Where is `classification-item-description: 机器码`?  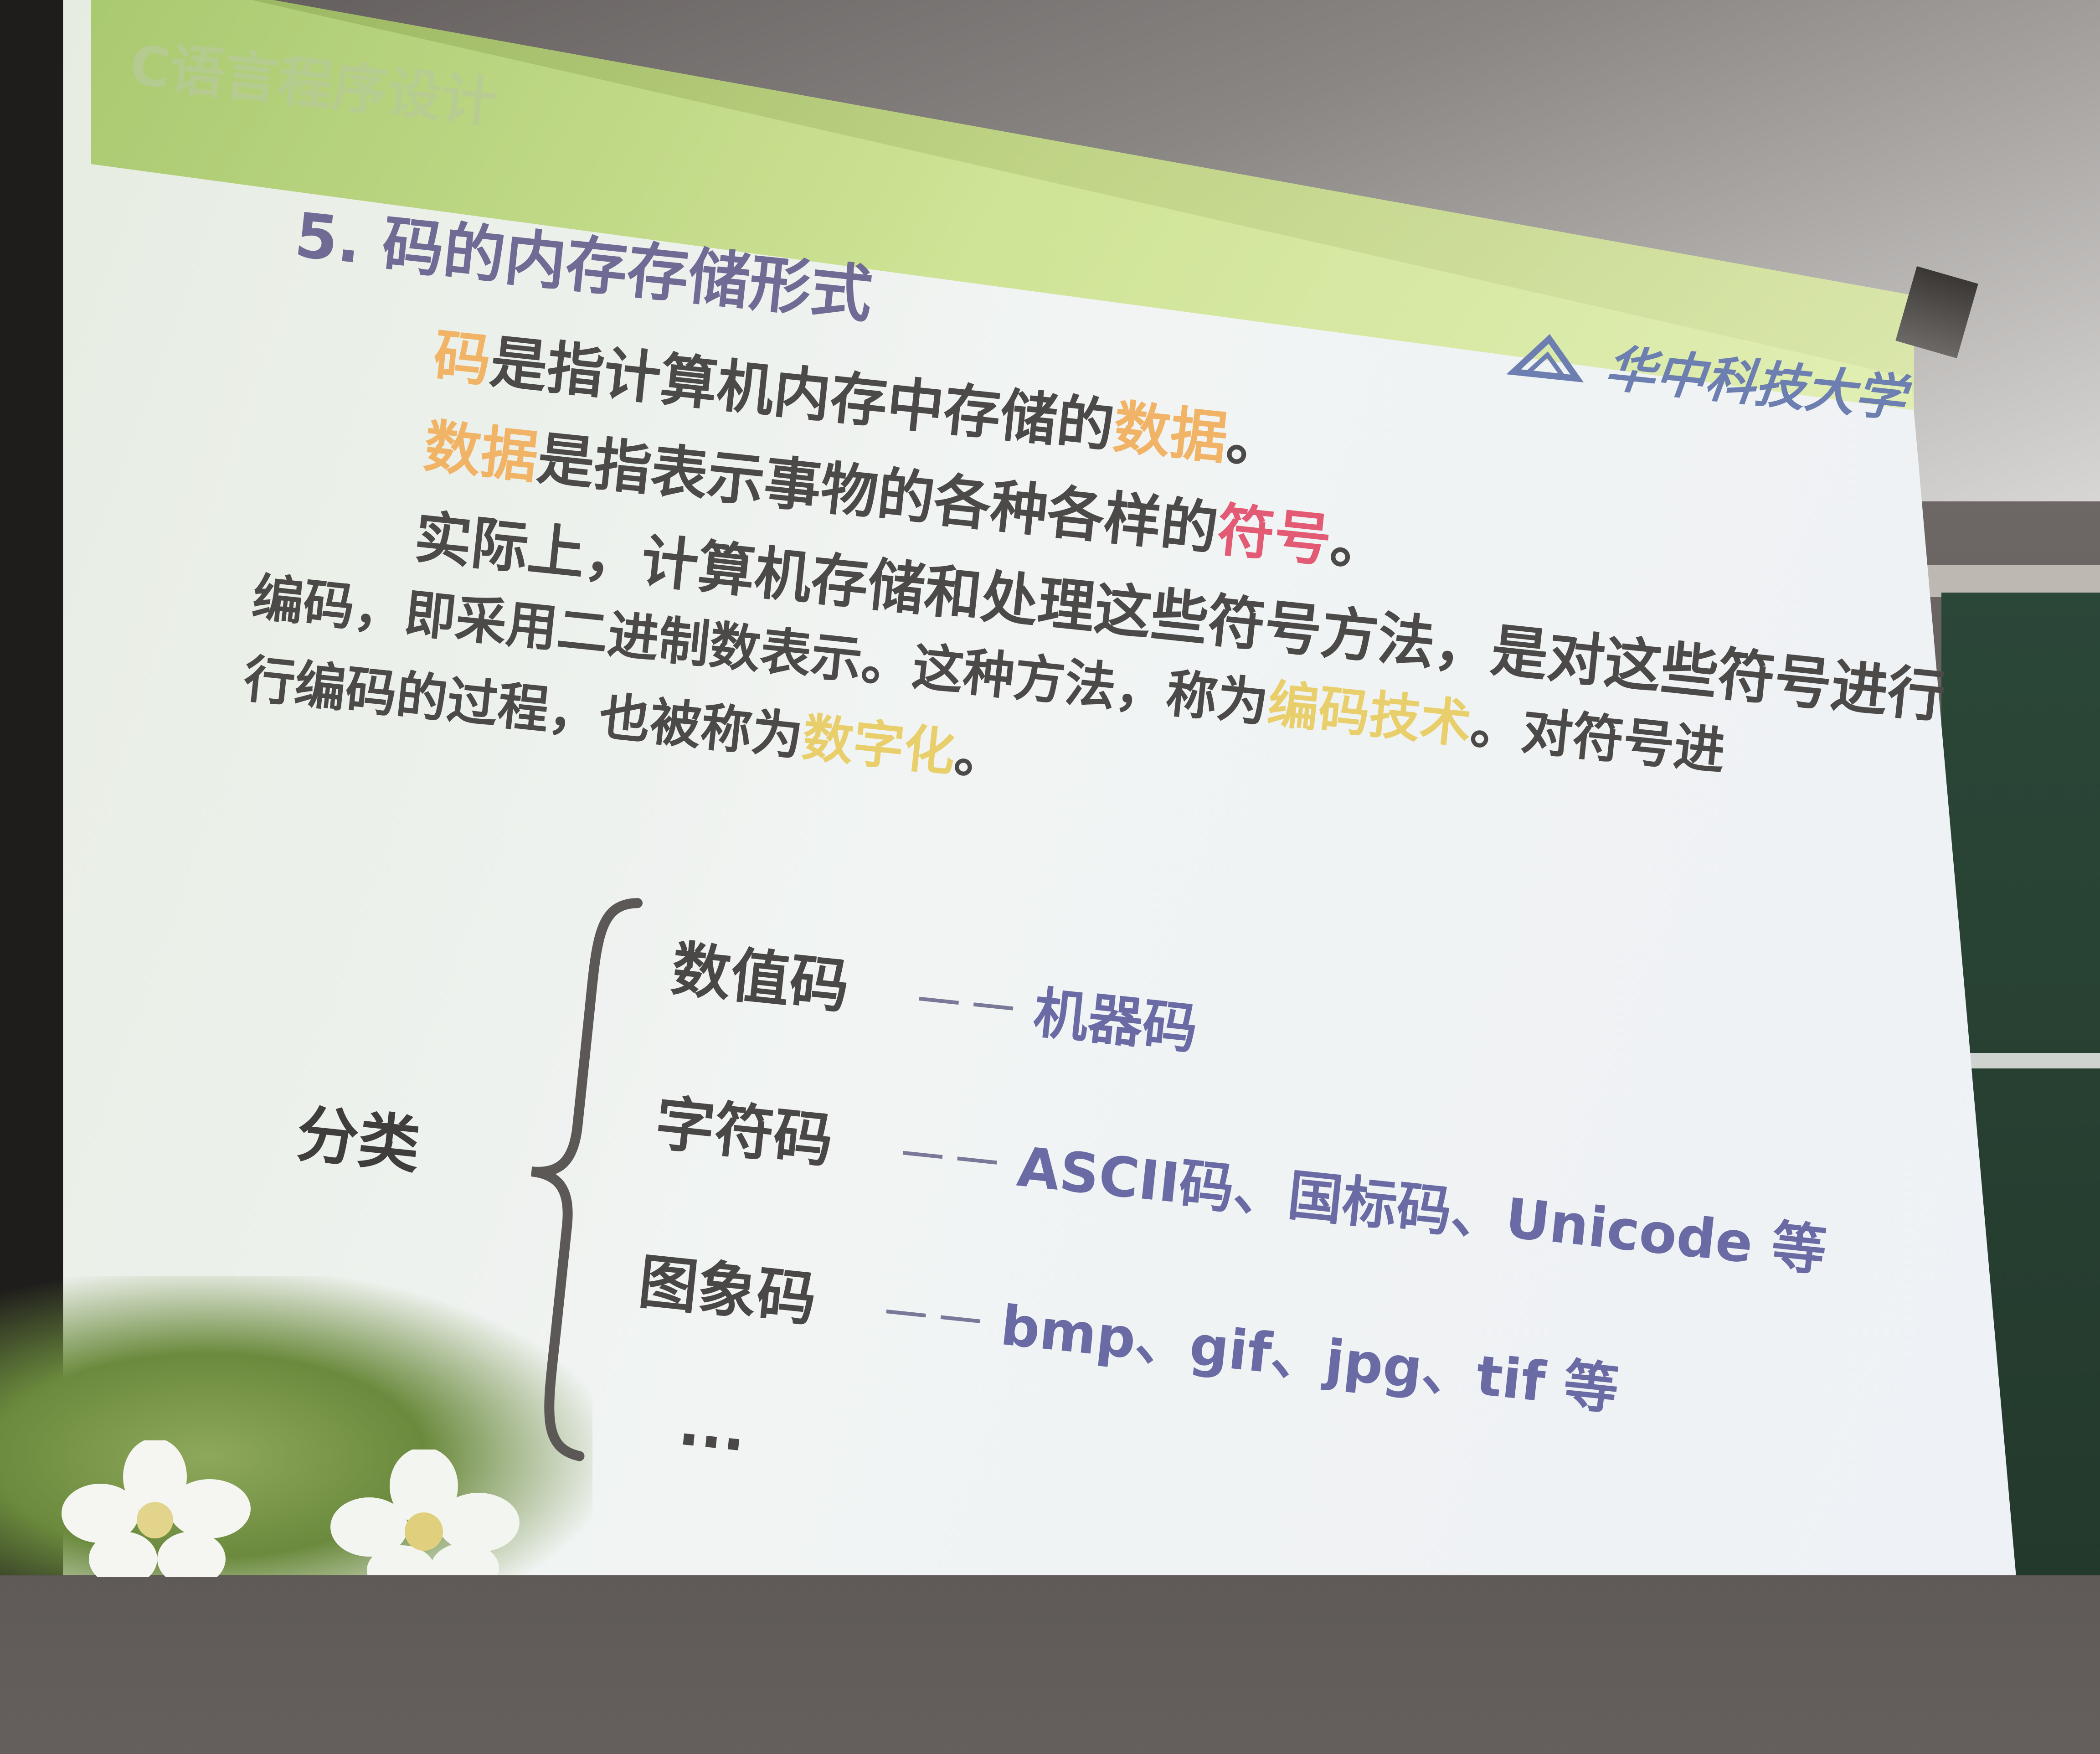 classification-item-description: 机器码 is located at coordinates (1115, 1021).